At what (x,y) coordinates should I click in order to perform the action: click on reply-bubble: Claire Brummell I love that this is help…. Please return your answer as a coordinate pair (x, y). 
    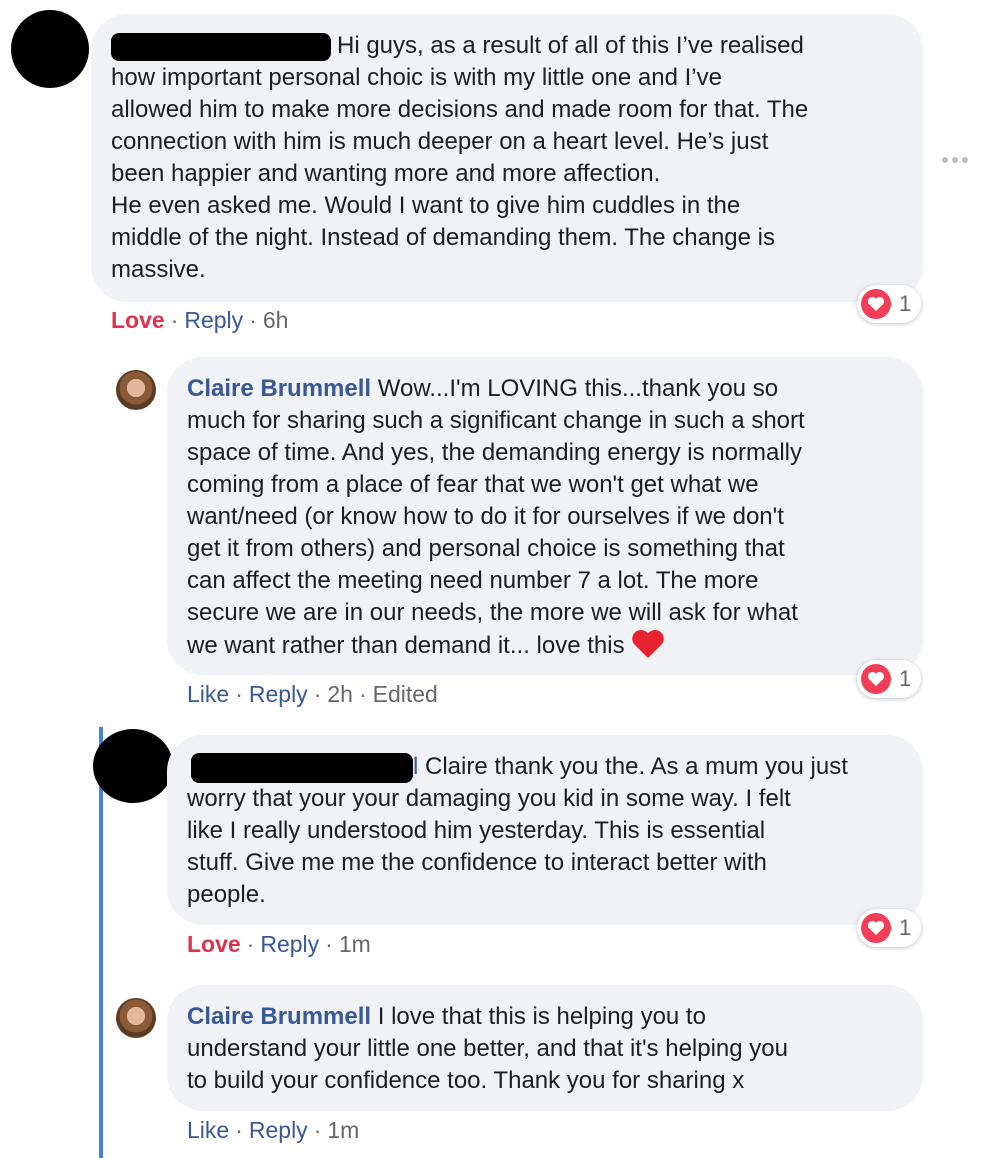
    Looking at the image, I should click on (545, 1048).